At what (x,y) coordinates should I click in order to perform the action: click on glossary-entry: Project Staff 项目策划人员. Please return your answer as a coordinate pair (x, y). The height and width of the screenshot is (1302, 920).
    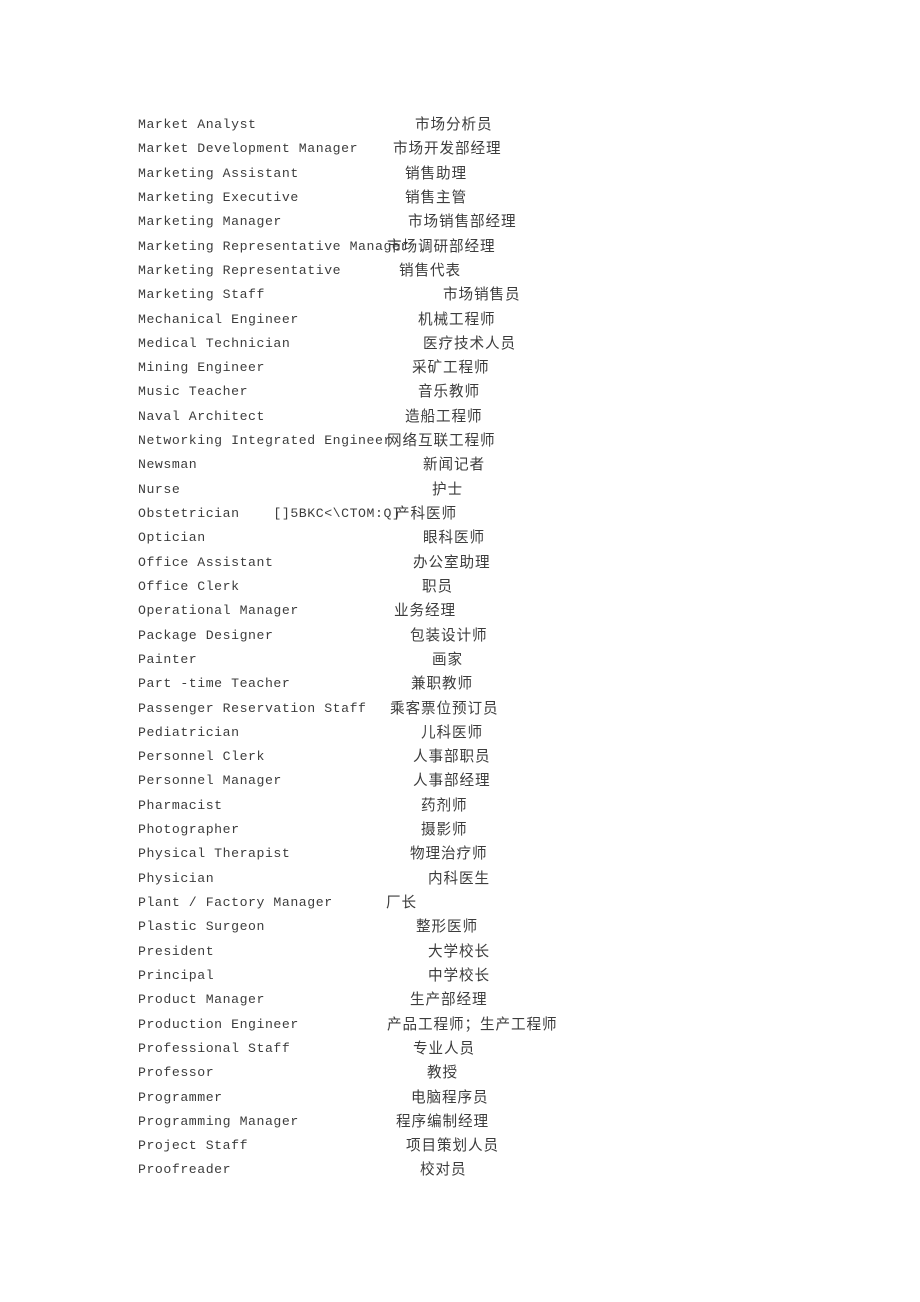
    Looking at the image, I should click on (488, 1146).